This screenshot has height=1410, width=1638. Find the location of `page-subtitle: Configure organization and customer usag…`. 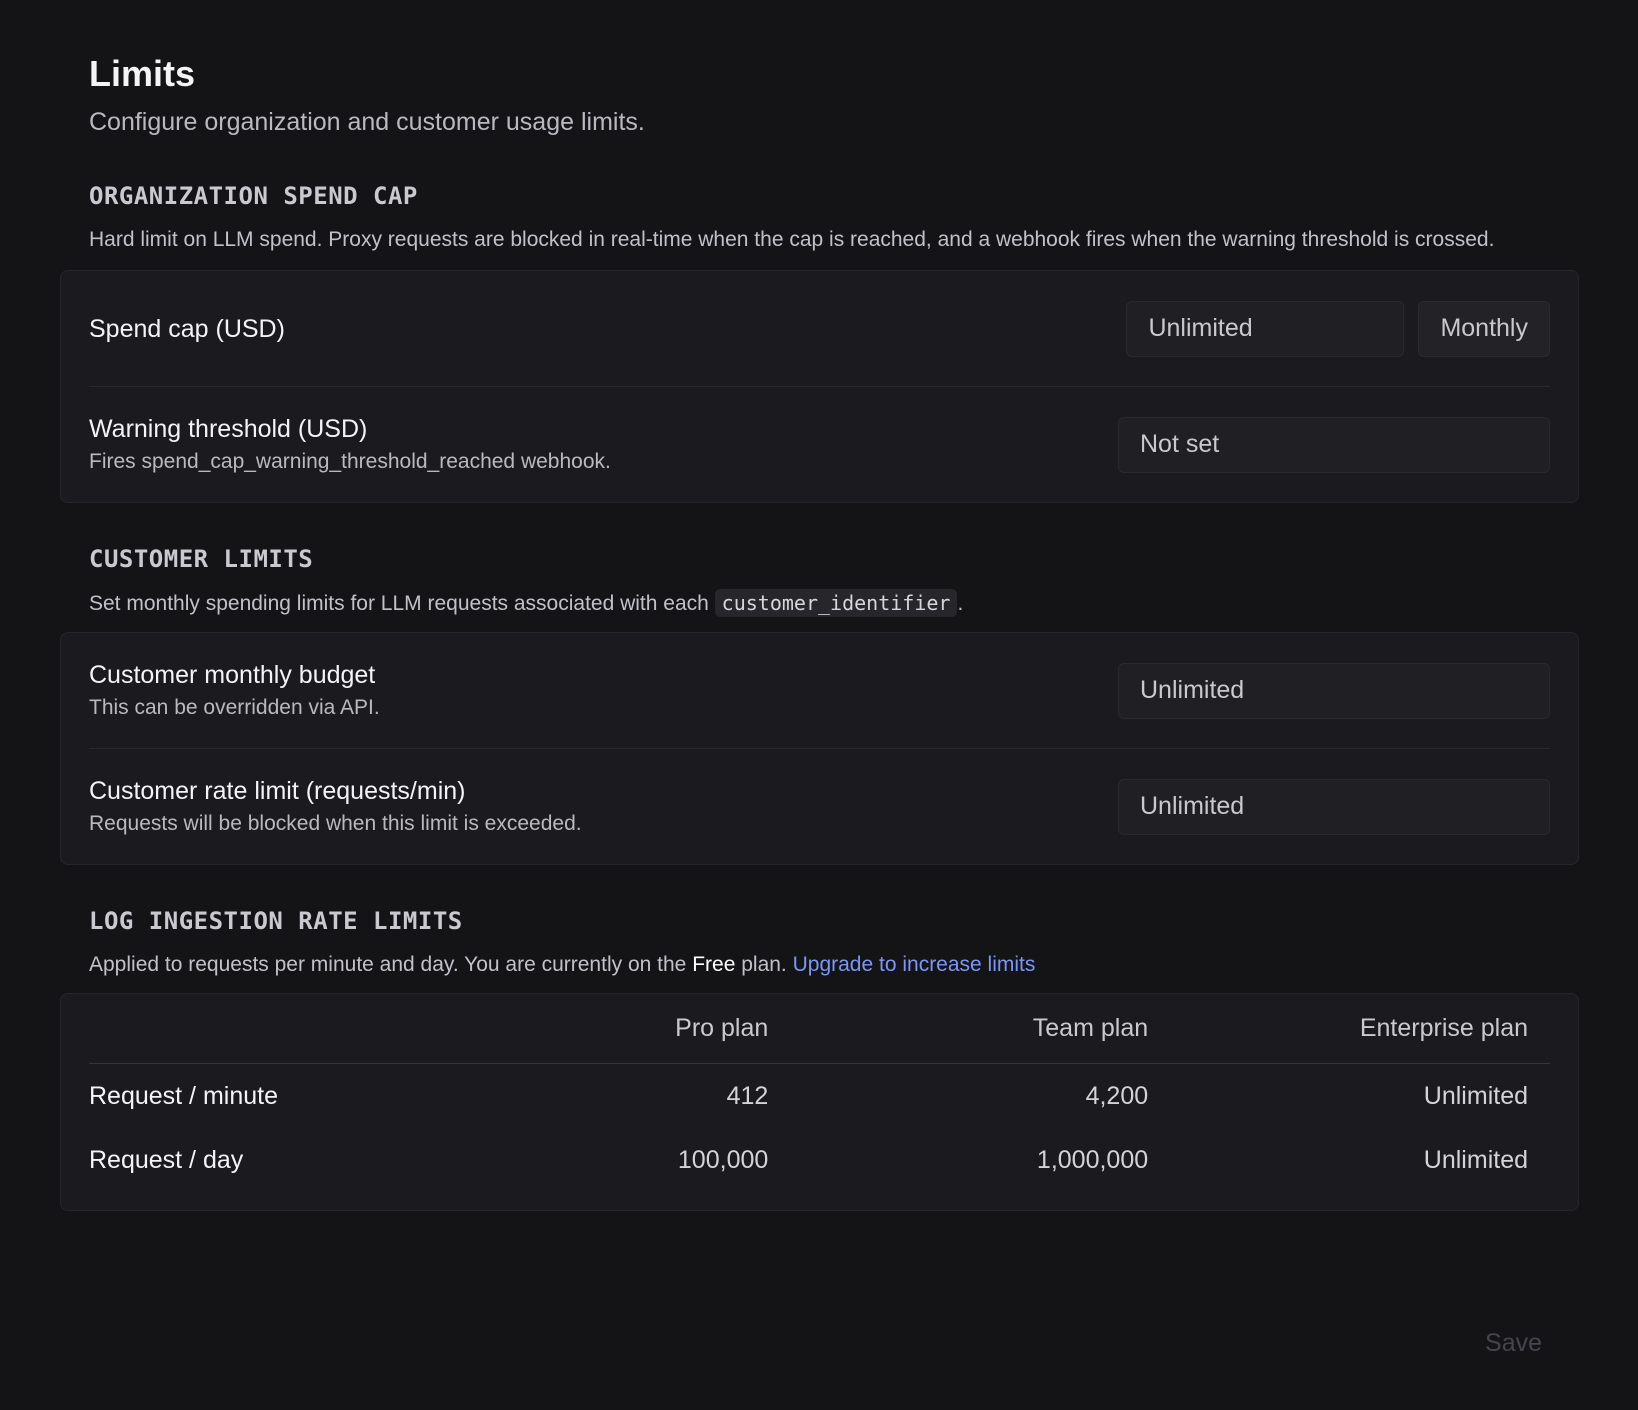

page-subtitle: Configure organization and customer usag… is located at coordinates (367, 122).